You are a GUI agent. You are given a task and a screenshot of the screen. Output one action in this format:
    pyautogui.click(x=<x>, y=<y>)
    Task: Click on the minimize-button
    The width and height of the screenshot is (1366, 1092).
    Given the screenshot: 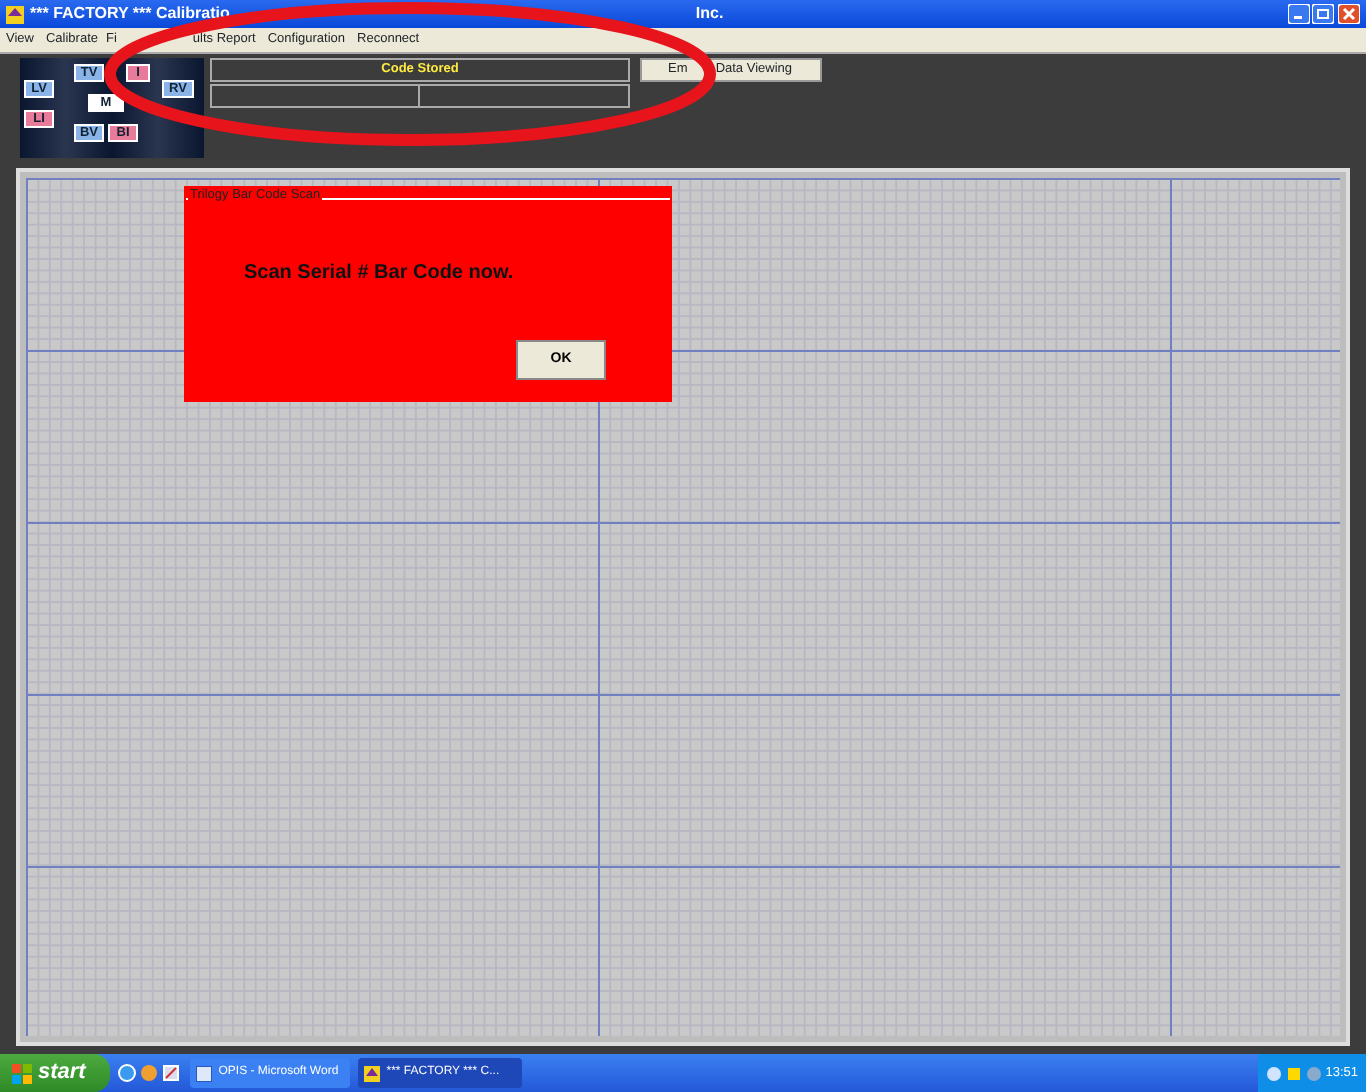 What is the action you would take?
    pyautogui.click(x=1298, y=14)
    